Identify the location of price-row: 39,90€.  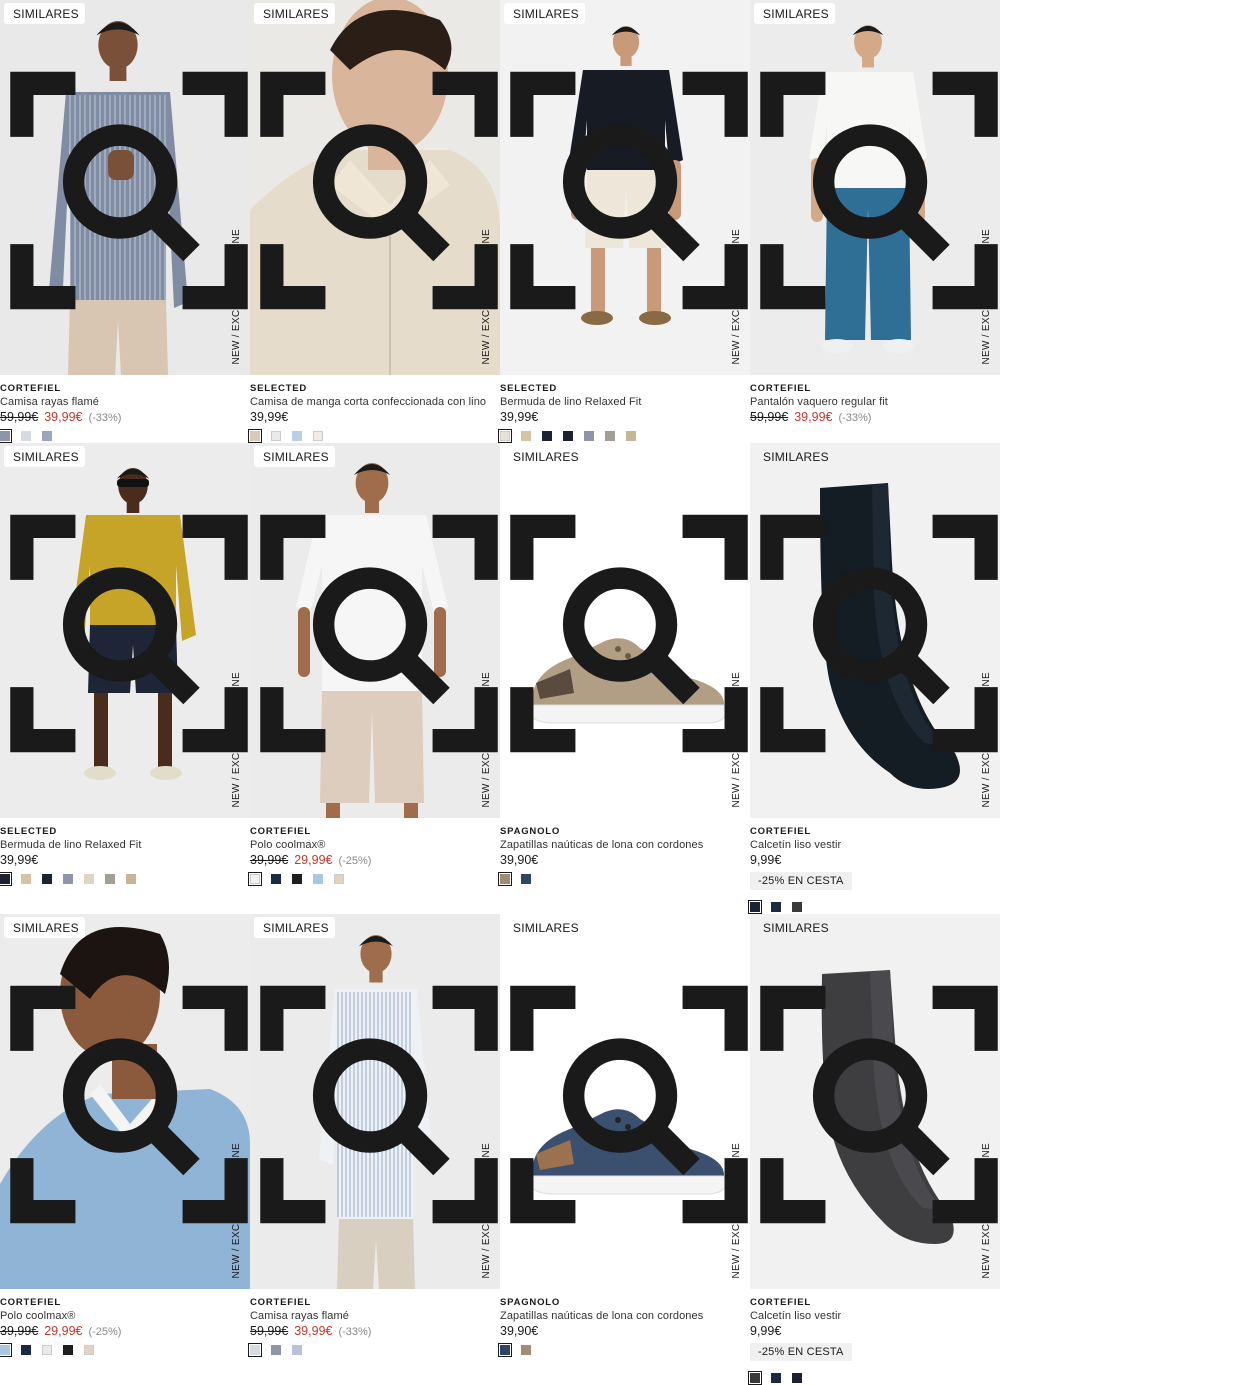
(625, 860).